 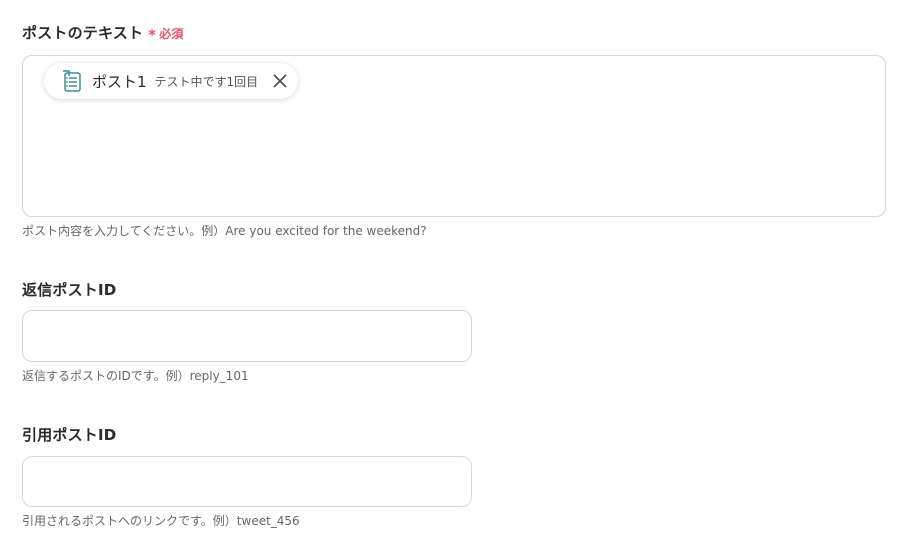 I want to click on list-document-icon, so click(x=72, y=81).